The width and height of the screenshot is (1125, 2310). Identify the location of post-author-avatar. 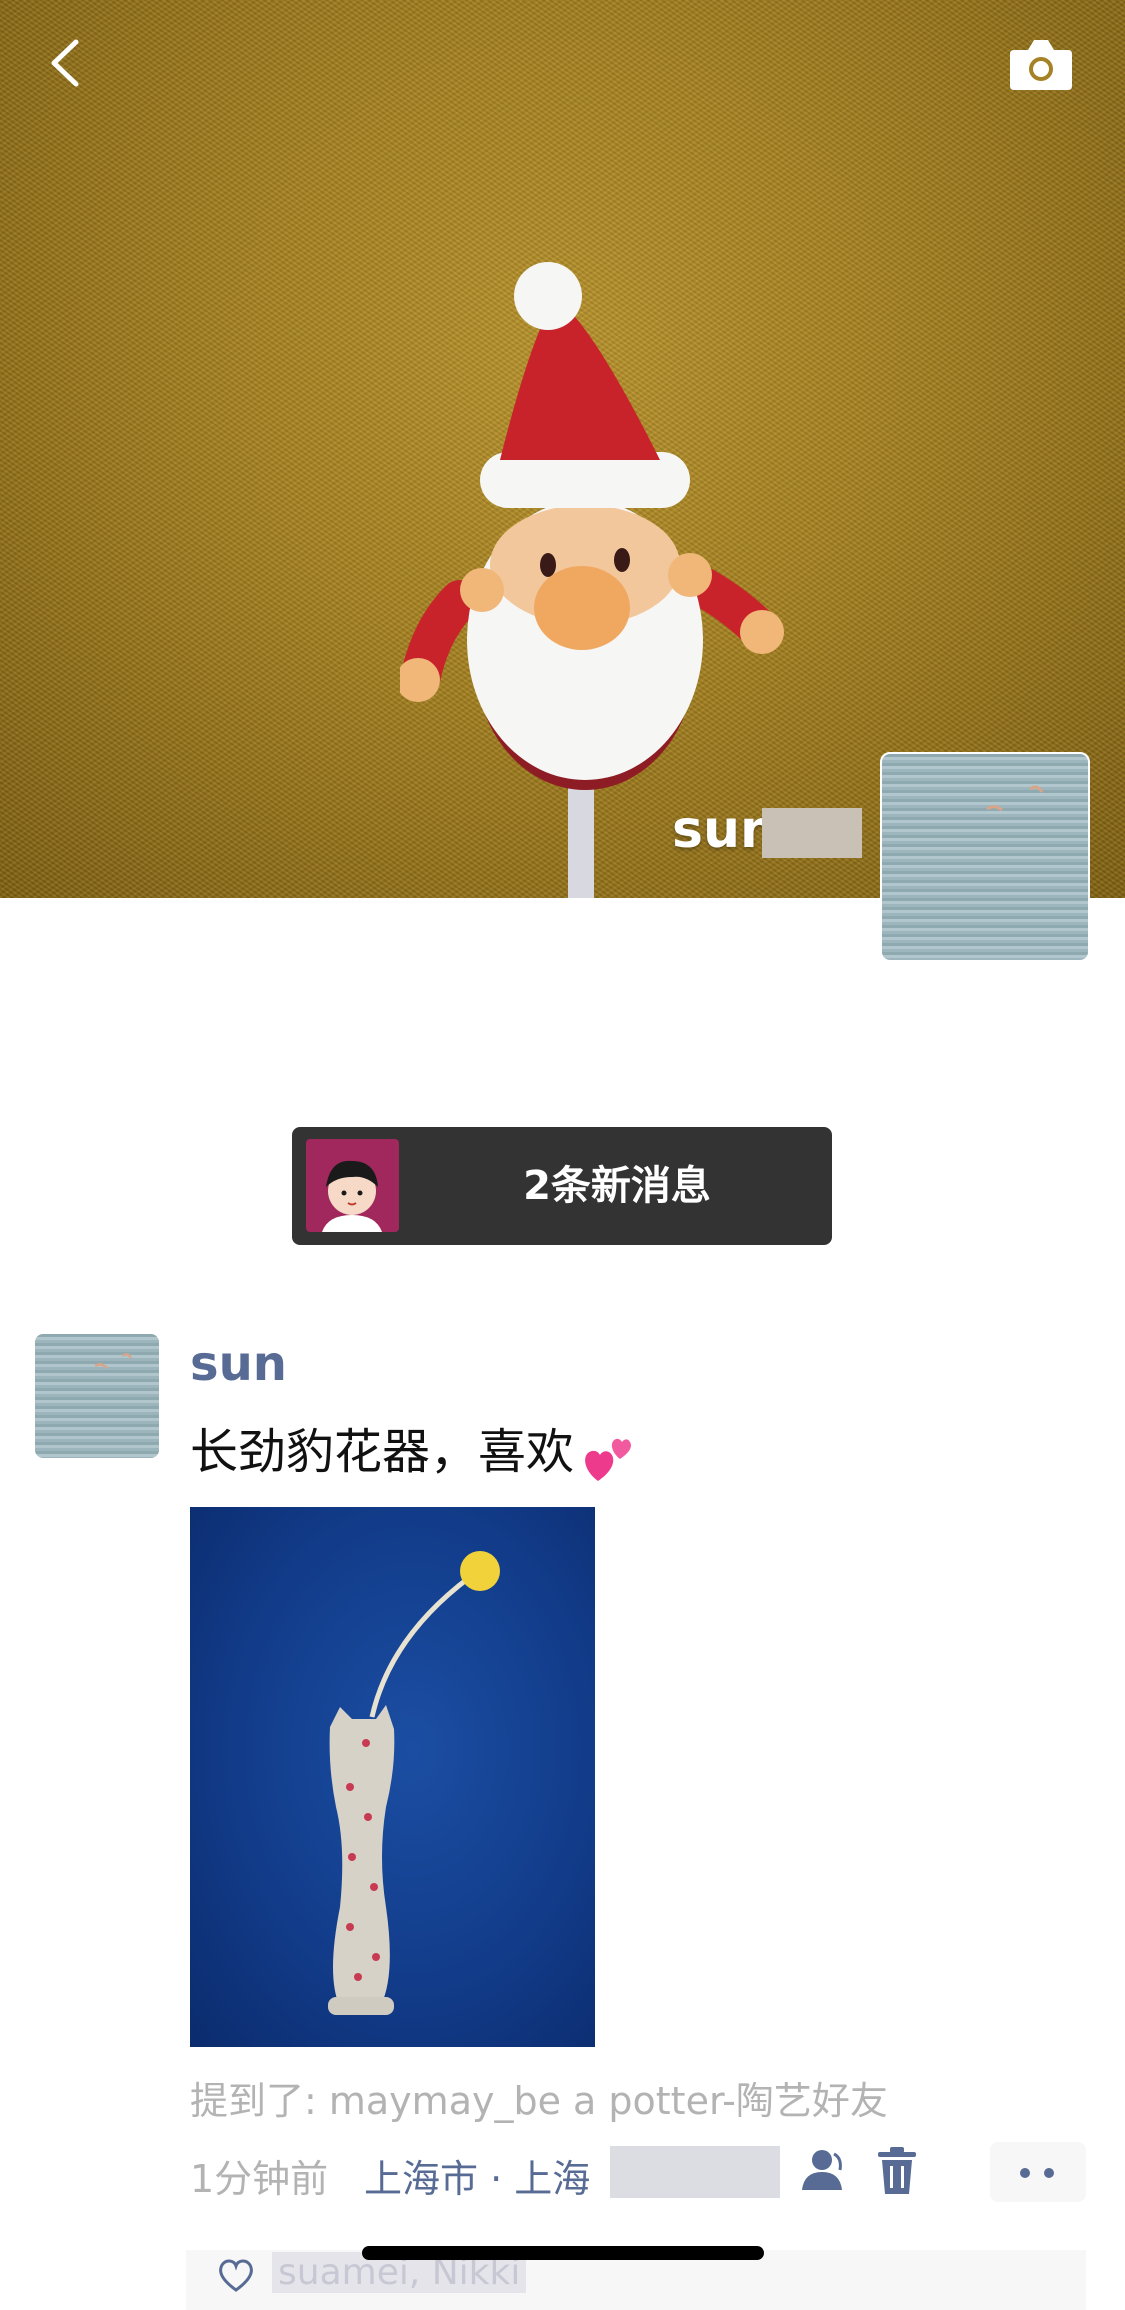
(97, 1396).